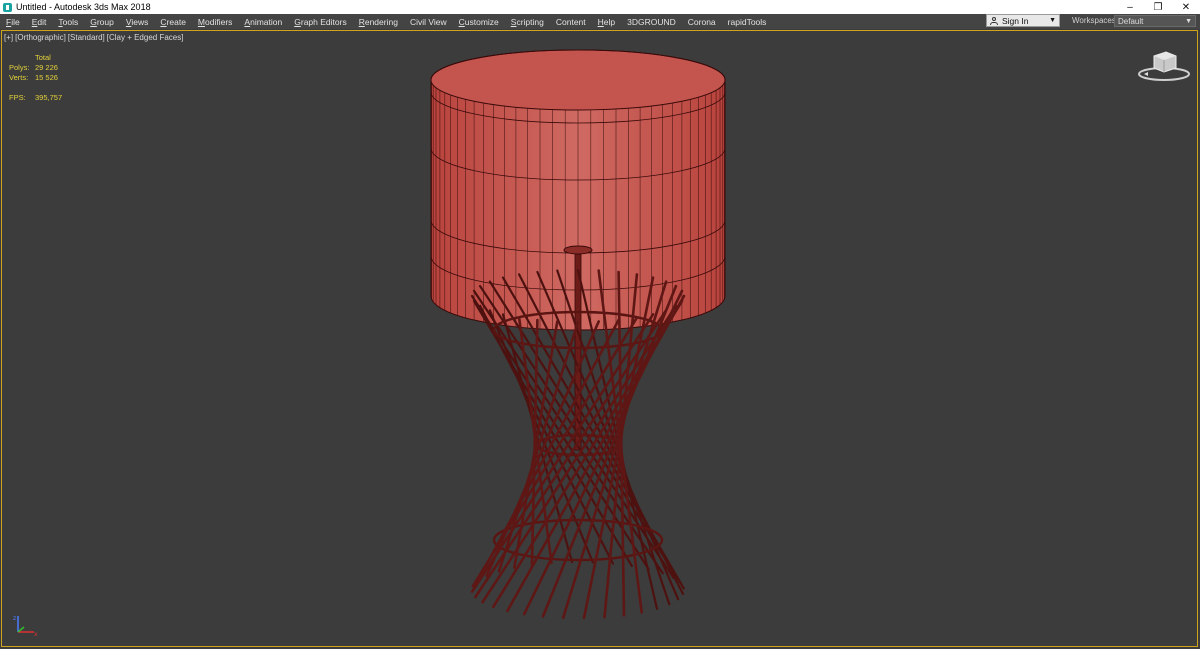 Image resolution: width=1200 pixels, height=649 pixels. Describe the element at coordinates (36, 634) in the screenshot. I see `svg-text: x` at that location.